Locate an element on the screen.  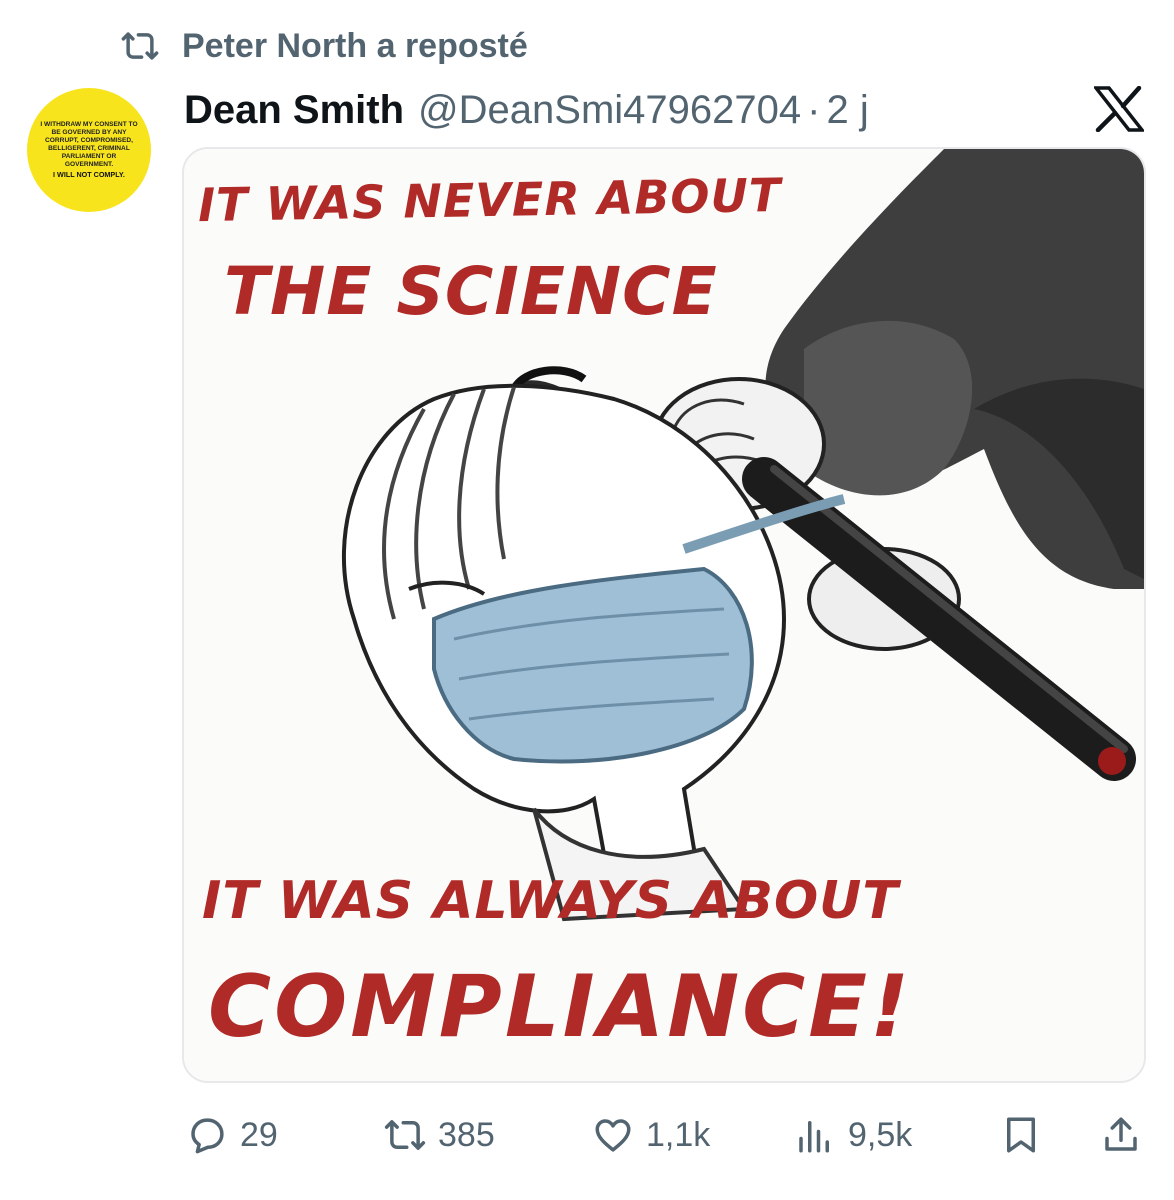
caption-line-1: IT WAS NEVER ABOUT is located at coordinates (489, 200).